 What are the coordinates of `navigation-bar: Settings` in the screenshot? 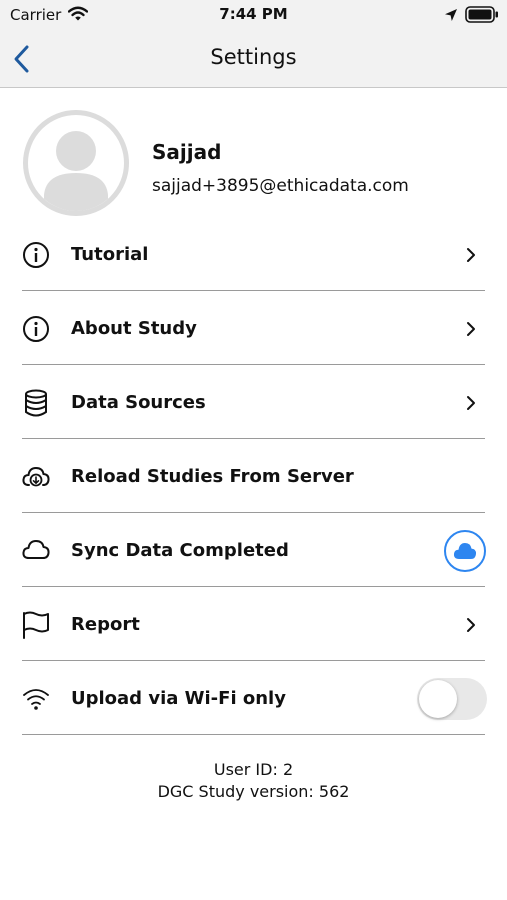 It's located at (253, 59).